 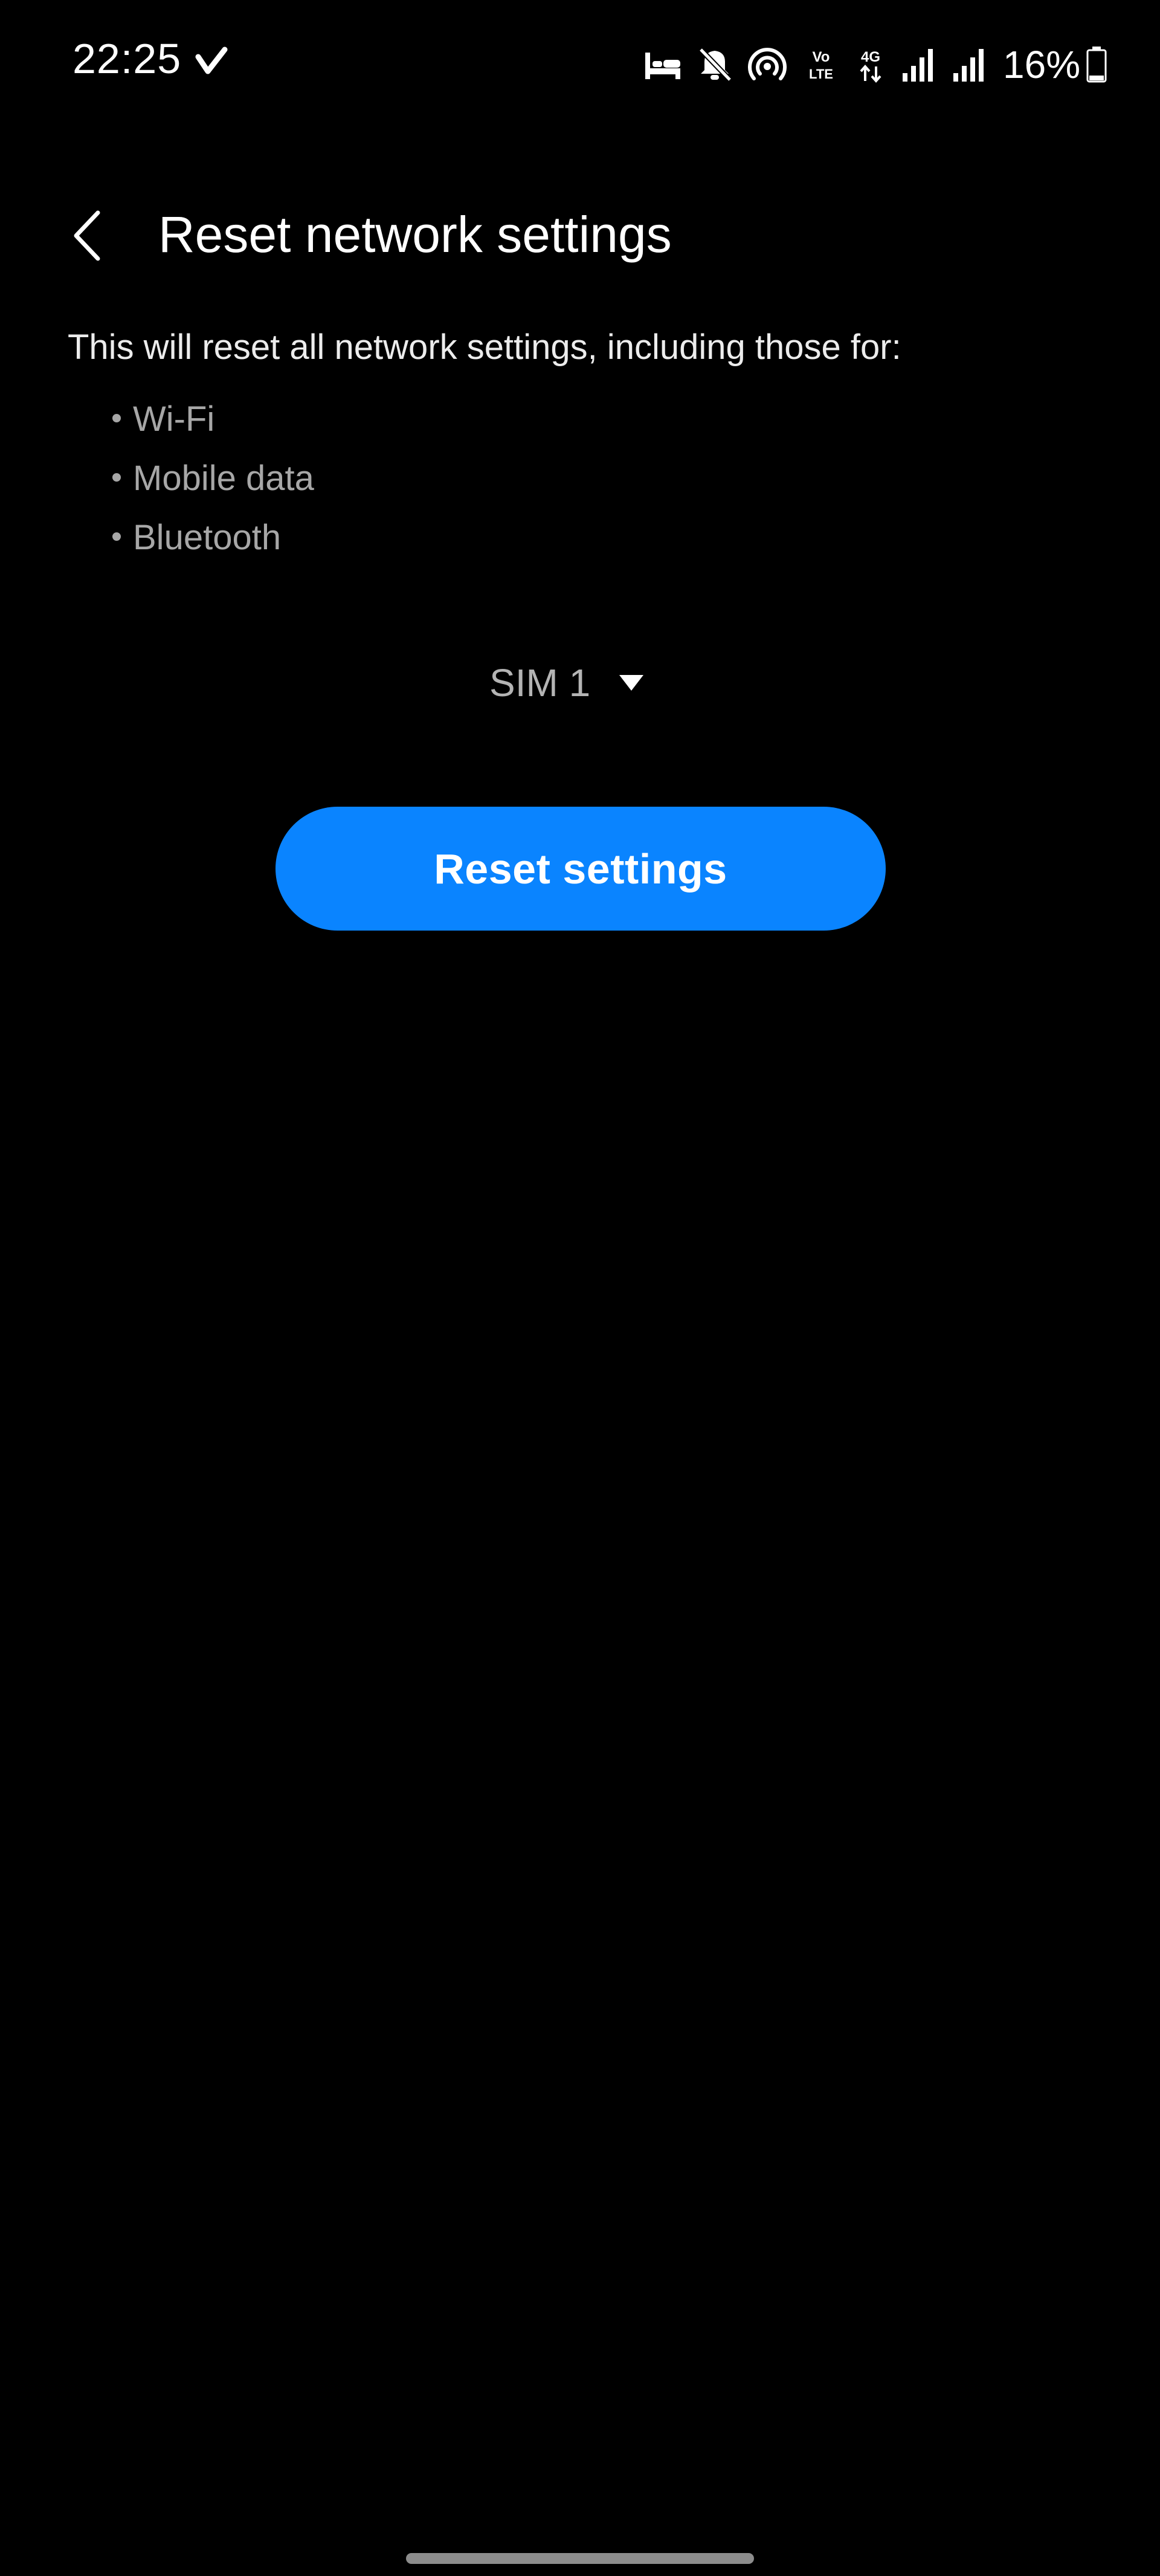 What do you see at coordinates (540, 683) in the screenshot?
I see `sim-selected-value: SIM 1` at bounding box center [540, 683].